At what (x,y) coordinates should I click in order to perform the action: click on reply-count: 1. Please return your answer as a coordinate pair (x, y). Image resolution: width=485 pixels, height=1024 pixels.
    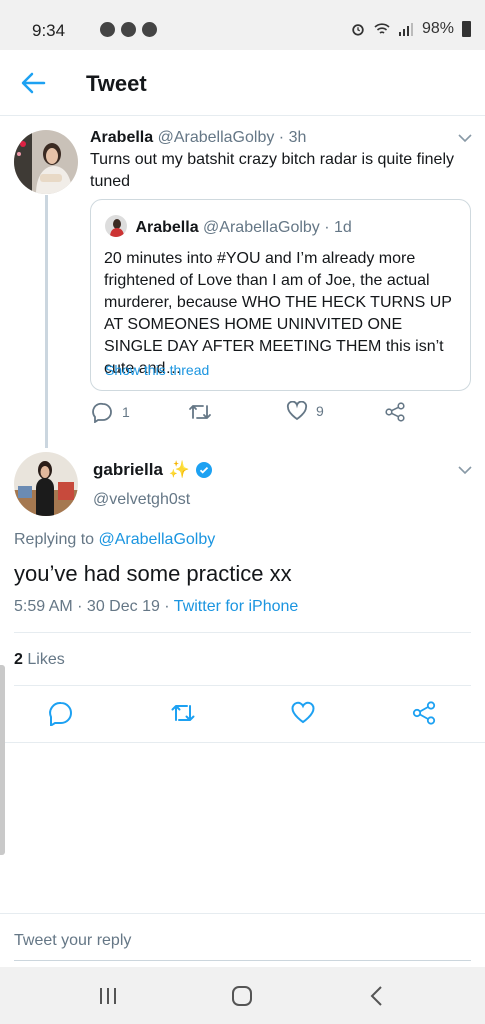
    Looking at the image, I should click on (126, 412).